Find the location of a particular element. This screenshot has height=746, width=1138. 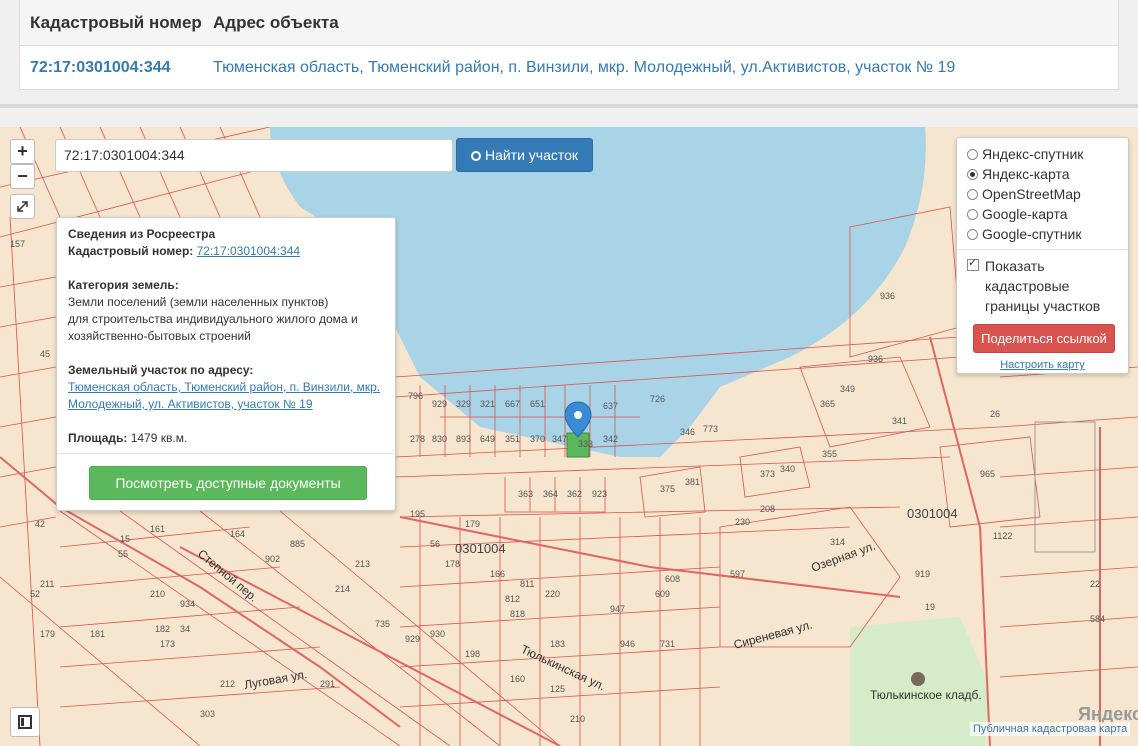

parcel-number: 15 is located at coordinates (125, 539).